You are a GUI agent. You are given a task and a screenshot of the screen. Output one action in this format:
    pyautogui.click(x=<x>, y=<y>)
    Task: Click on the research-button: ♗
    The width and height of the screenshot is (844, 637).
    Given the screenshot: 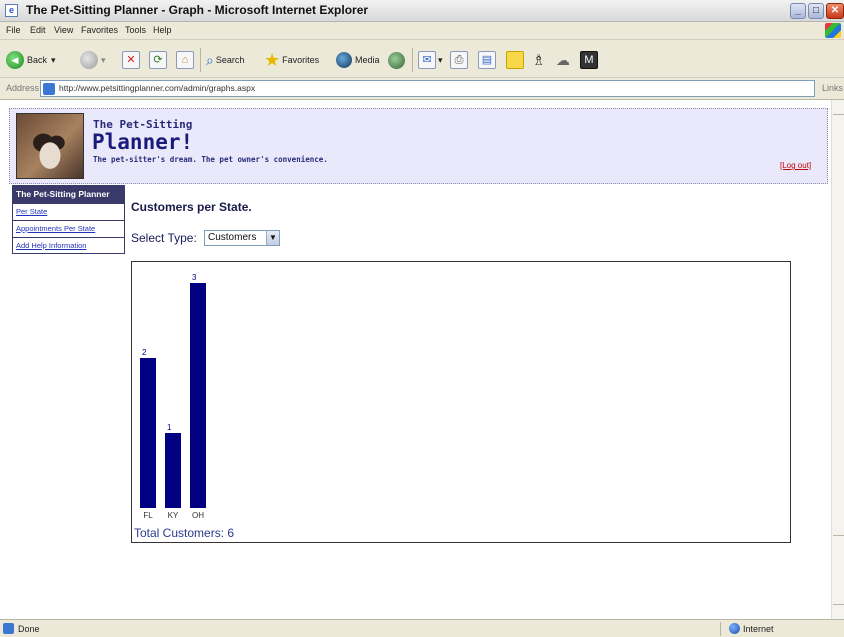 What is the action you would take?
    pyautogui.click(x=538, y=60)
    